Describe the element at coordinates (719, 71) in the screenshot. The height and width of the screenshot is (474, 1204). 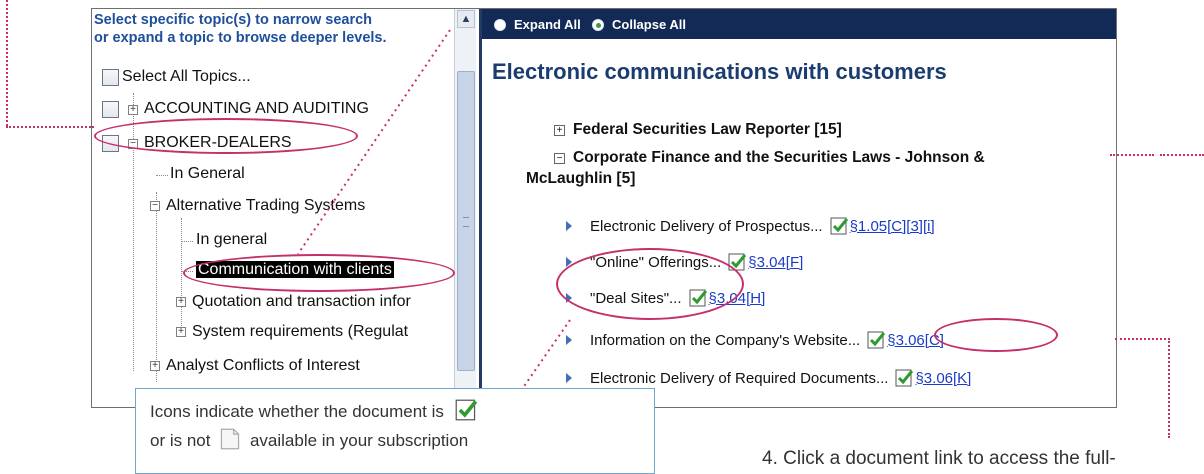
I see `page-title: Electronic communications with customers` at that location.